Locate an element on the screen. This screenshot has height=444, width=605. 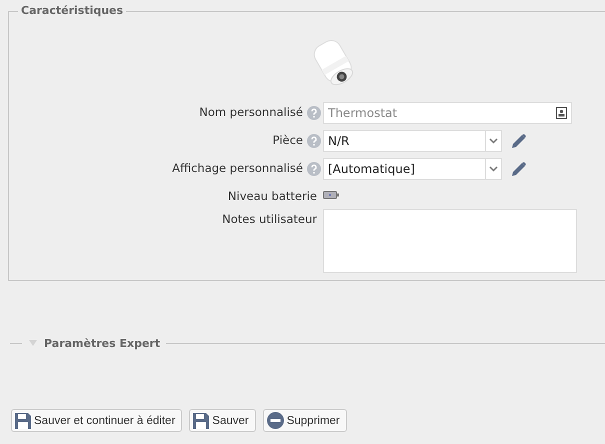
select-field: N/R is located at coordinates (412, 141).